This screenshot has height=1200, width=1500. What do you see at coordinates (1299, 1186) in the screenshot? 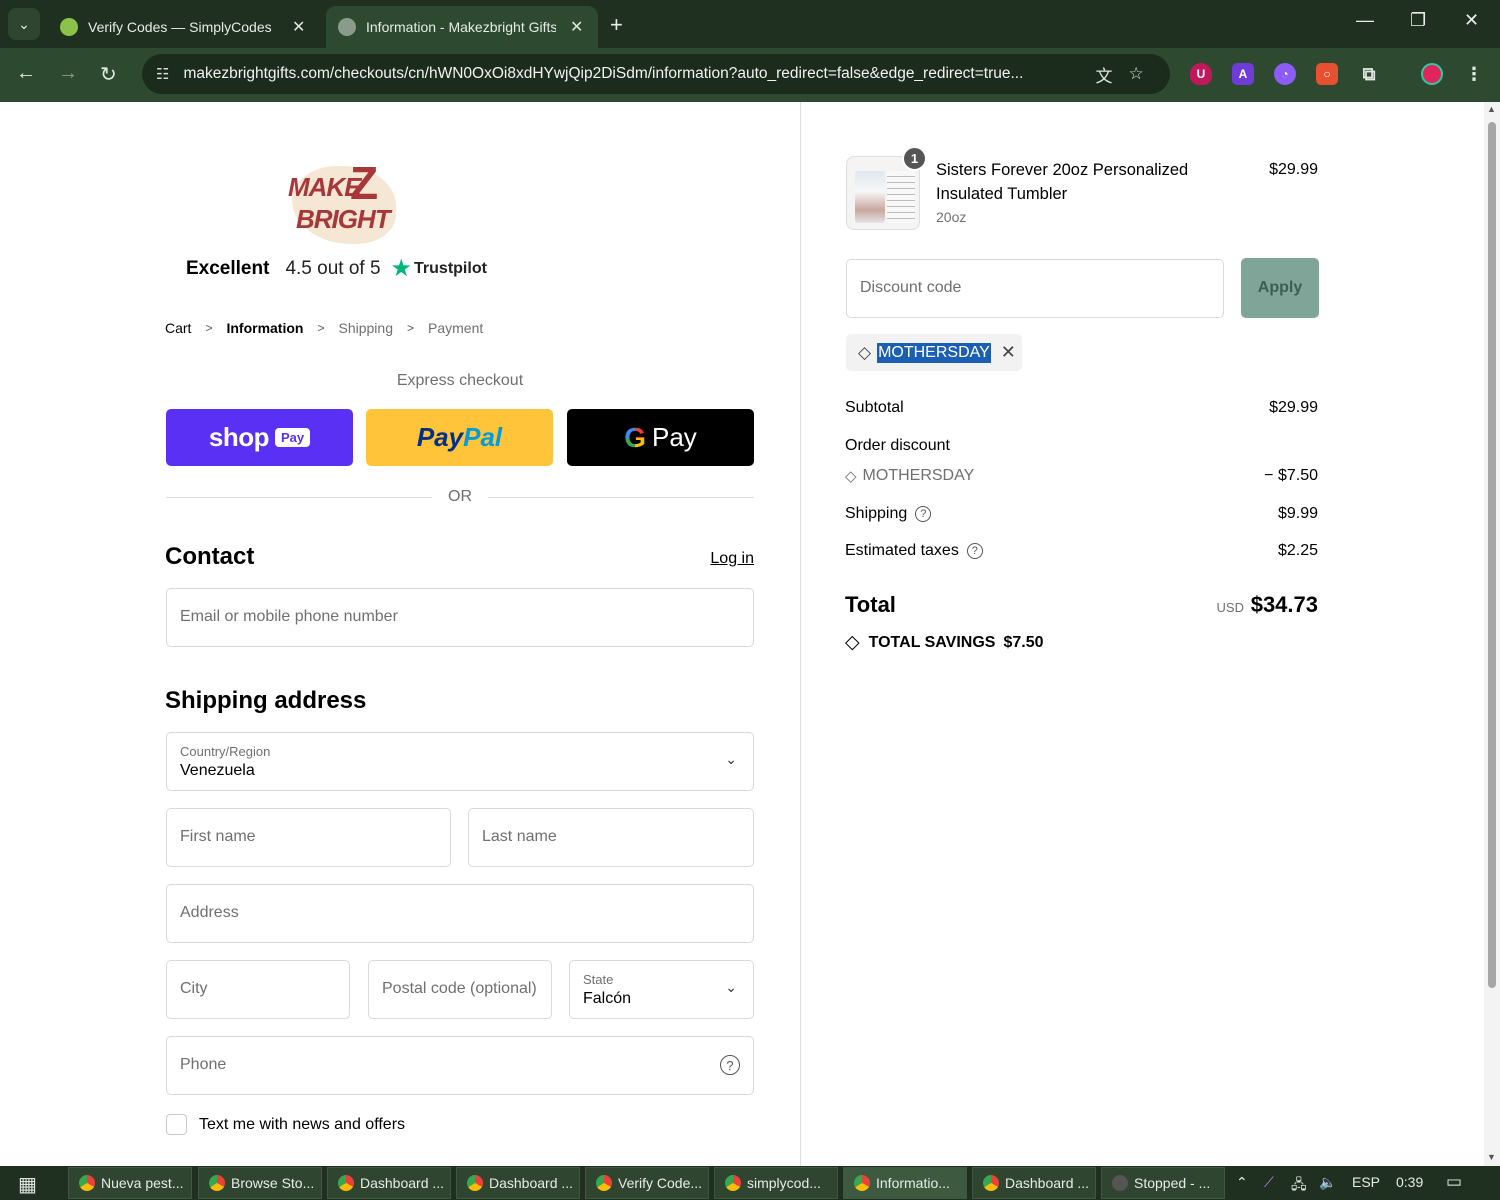
I see `network-icon: 🖧` at bounding box center [1299, 1186].